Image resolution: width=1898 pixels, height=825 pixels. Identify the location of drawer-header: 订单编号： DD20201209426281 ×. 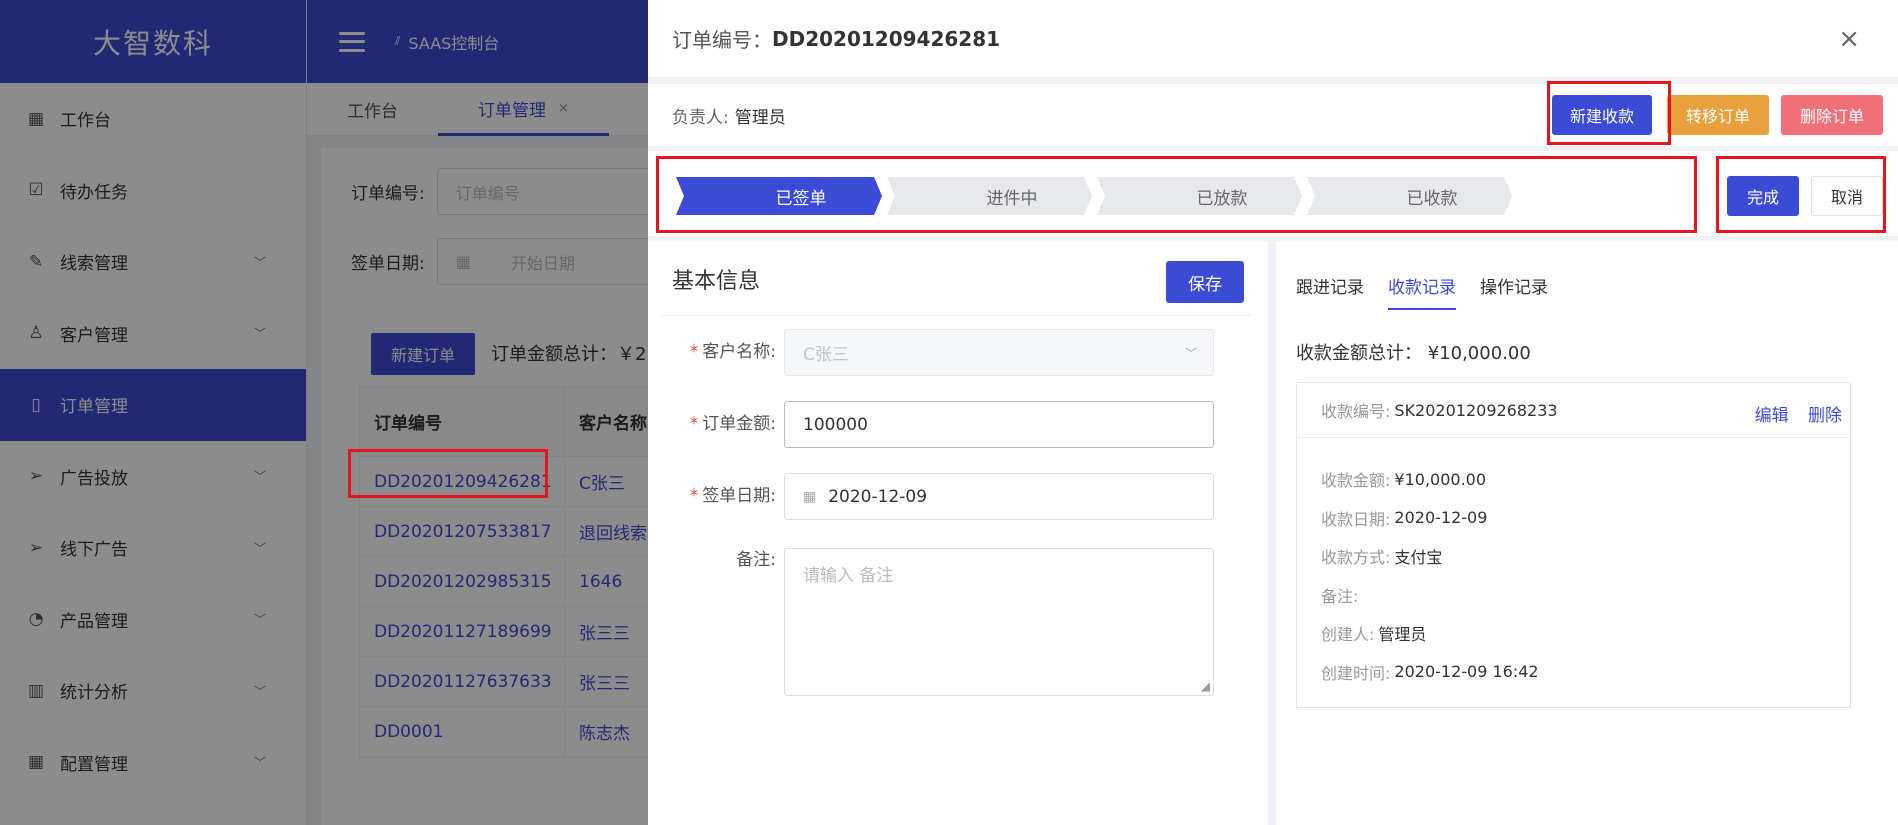
(1273, 39).